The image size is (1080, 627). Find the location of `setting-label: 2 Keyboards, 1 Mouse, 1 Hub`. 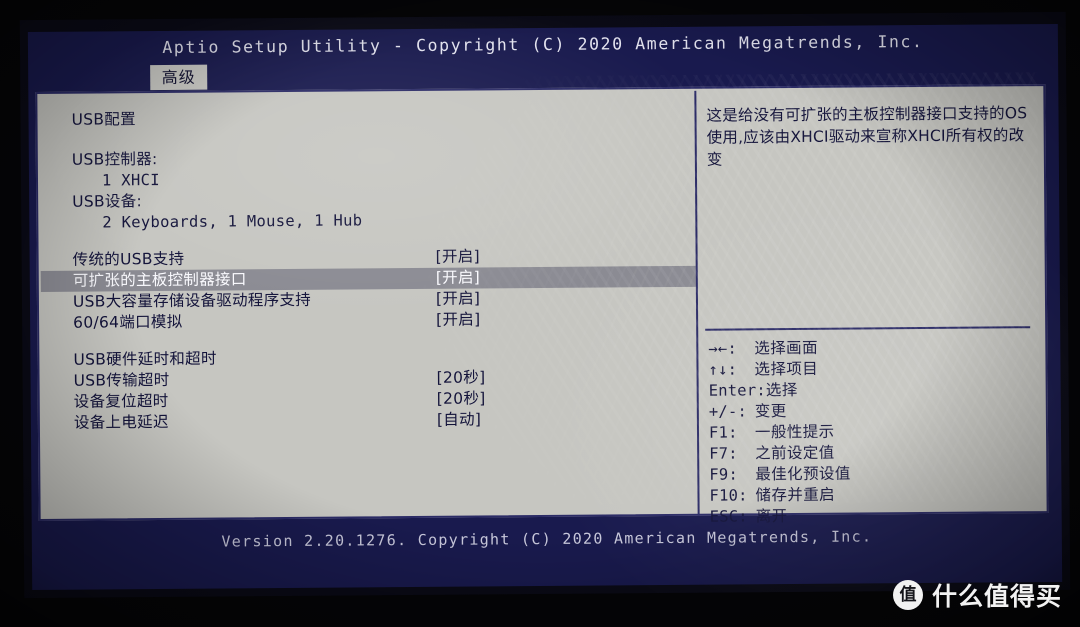

setting-label: 2 Keyboards, 1 Mouse, 1 Hub is located at coordinates (232, 221).